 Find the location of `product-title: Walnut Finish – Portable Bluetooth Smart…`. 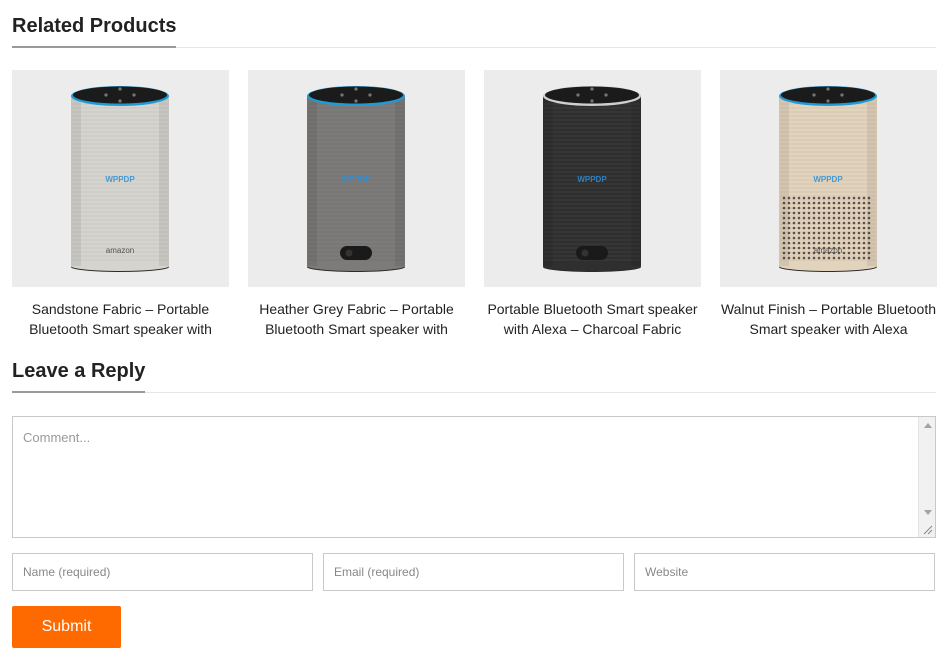

product-title: Walnut Finish – Portable Bluetooth Smart… is located at coordinates (828, 319).